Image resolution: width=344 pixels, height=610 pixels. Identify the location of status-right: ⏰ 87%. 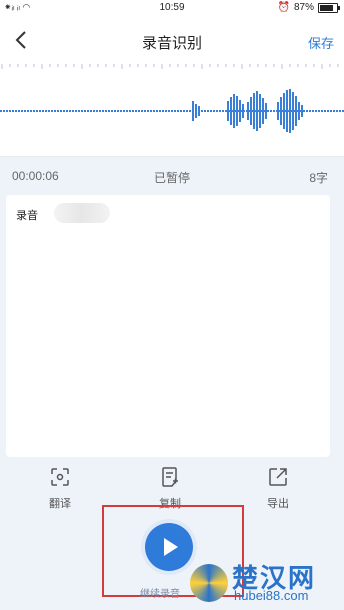
(308, 7).